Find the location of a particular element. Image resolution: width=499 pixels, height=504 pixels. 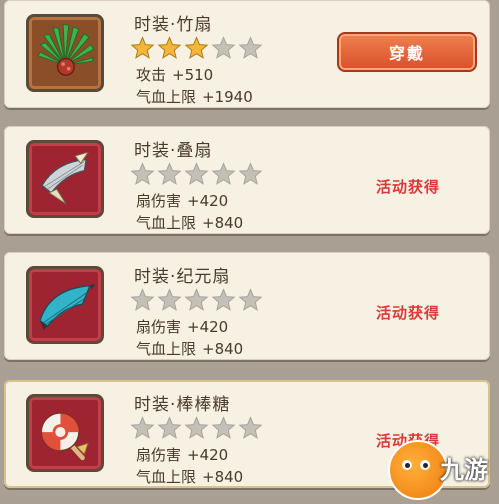

mascot-icon is located at coordinates (418, 470).